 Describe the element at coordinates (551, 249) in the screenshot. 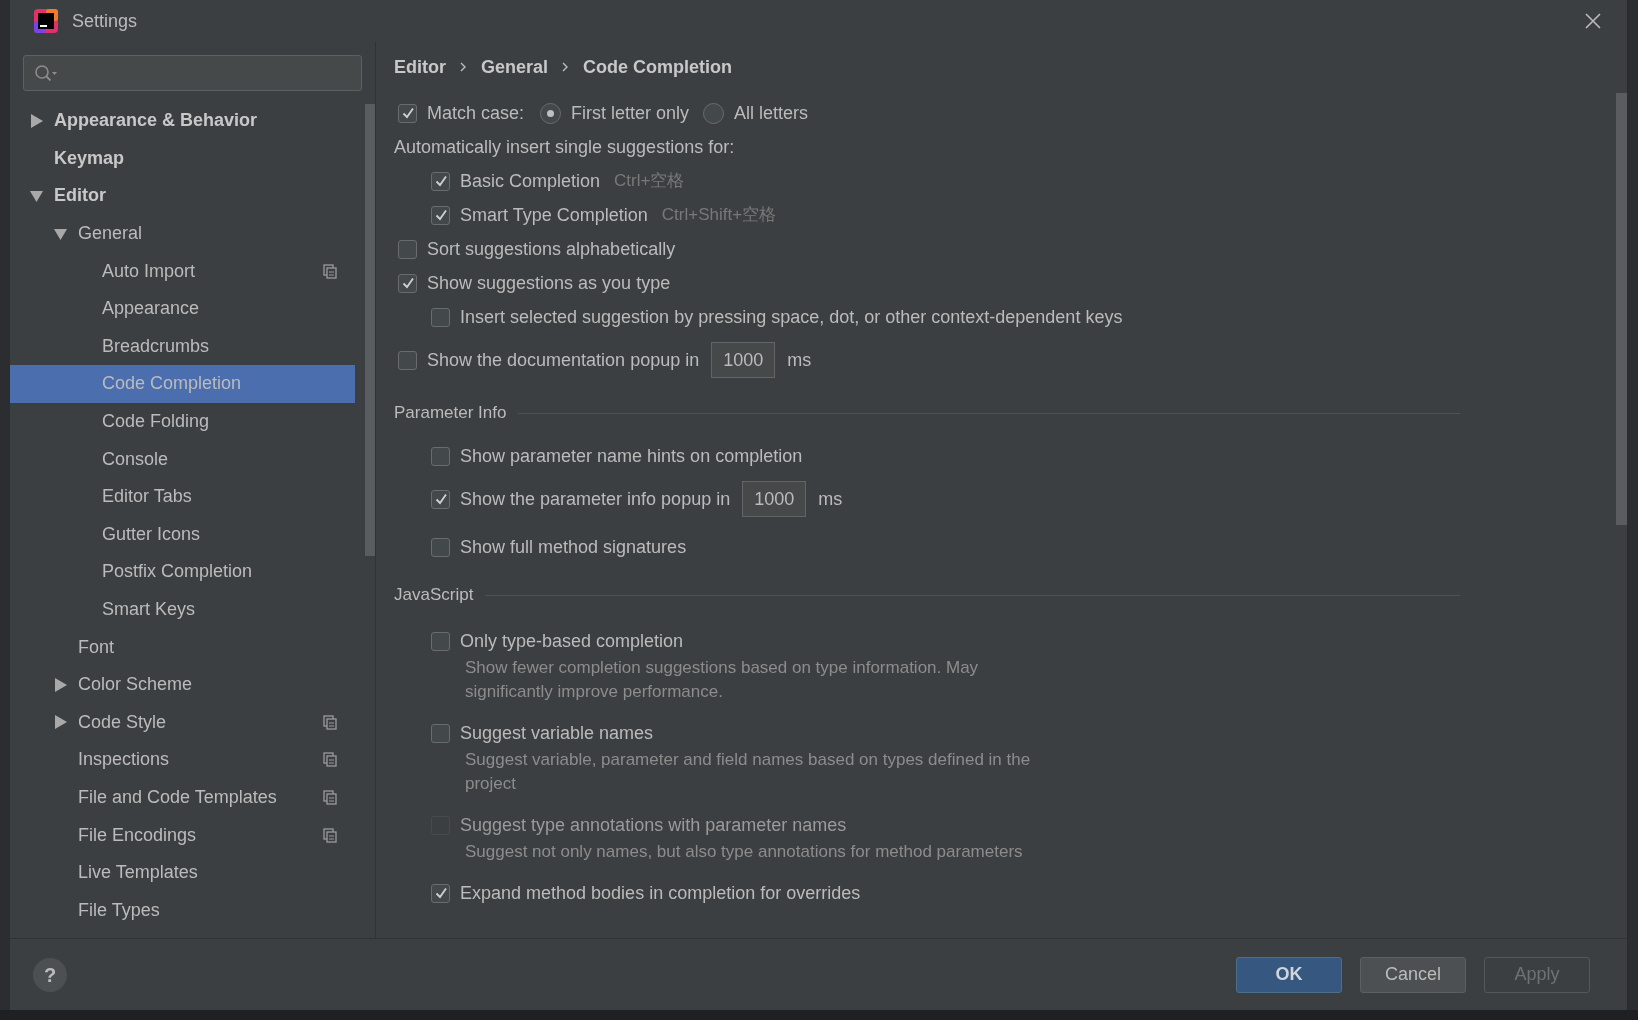

I see `checkbox-label: Sort suggestions alphabetically` at that location.